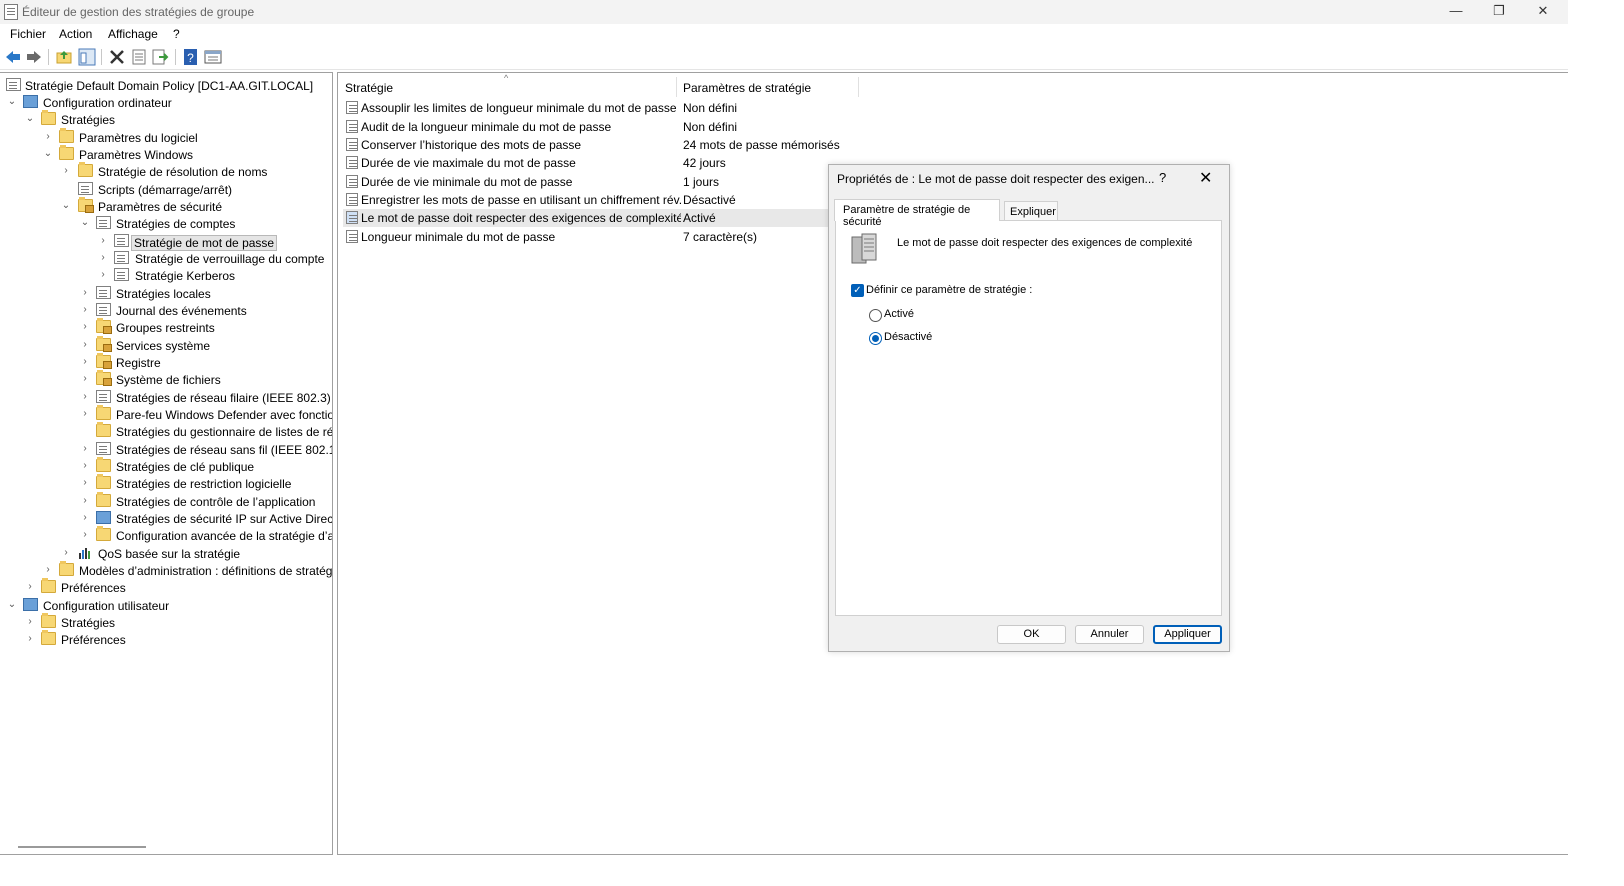 The width and height of the screenshot is (1624, 886). Describe the element at coordinates (784, 57) in the screenshot. I see `toolbar: ?` at that location.